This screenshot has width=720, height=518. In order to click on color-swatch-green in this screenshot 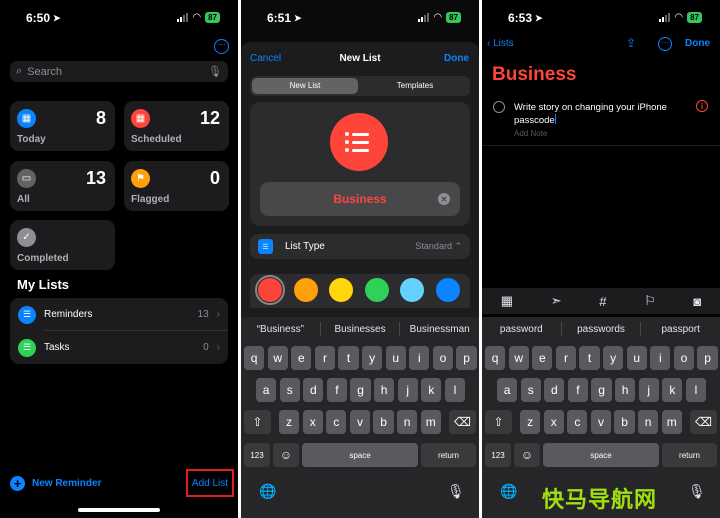, I will do `click(377, 290)`.